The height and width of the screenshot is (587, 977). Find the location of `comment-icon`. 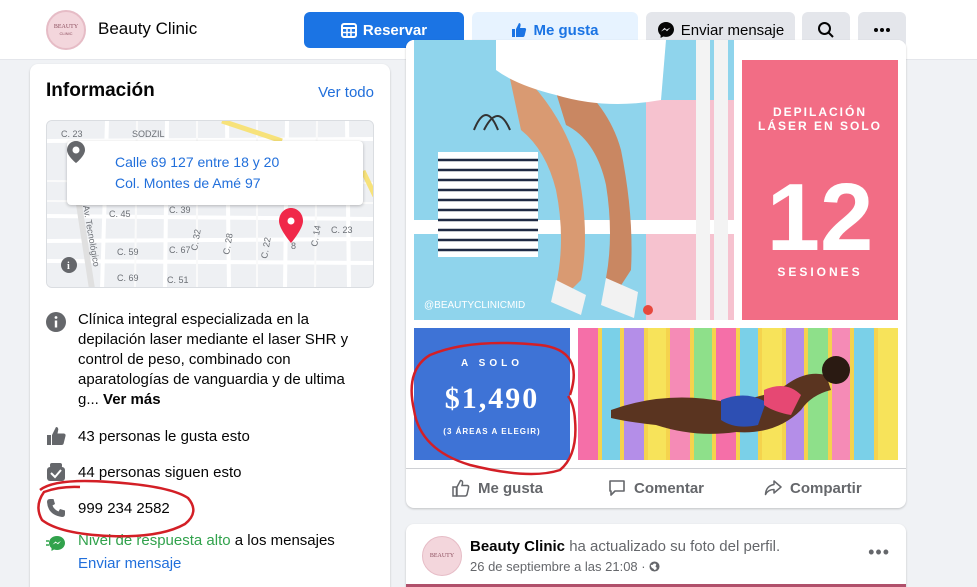

comment-icon is located at coordinates (617, 488).